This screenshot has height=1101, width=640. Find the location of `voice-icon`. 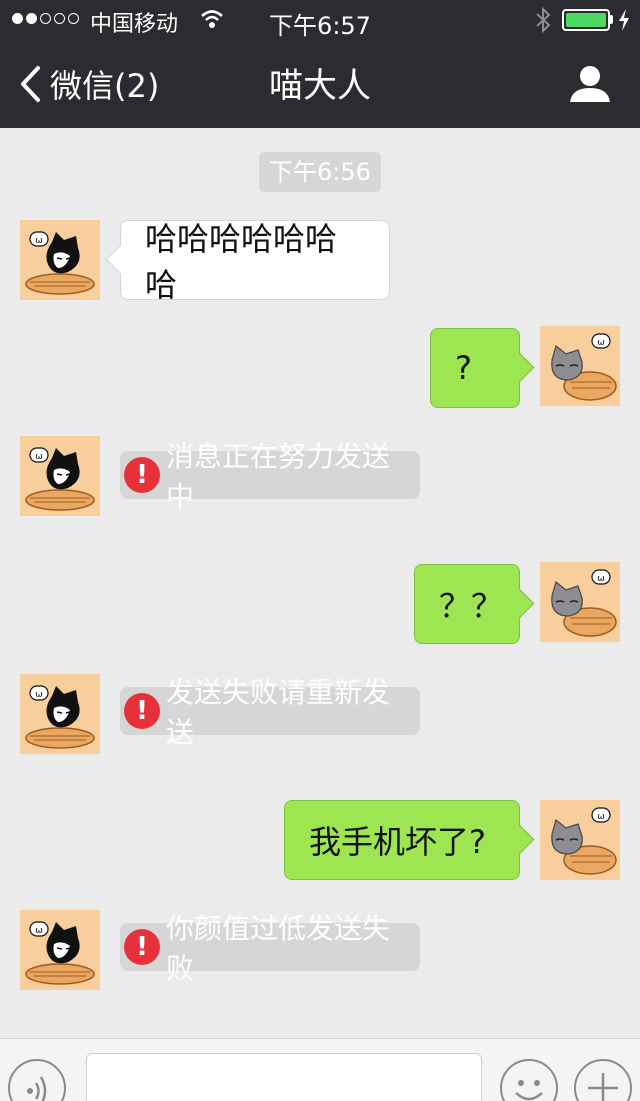

voice-icon is located at coordinates (37, 1088).